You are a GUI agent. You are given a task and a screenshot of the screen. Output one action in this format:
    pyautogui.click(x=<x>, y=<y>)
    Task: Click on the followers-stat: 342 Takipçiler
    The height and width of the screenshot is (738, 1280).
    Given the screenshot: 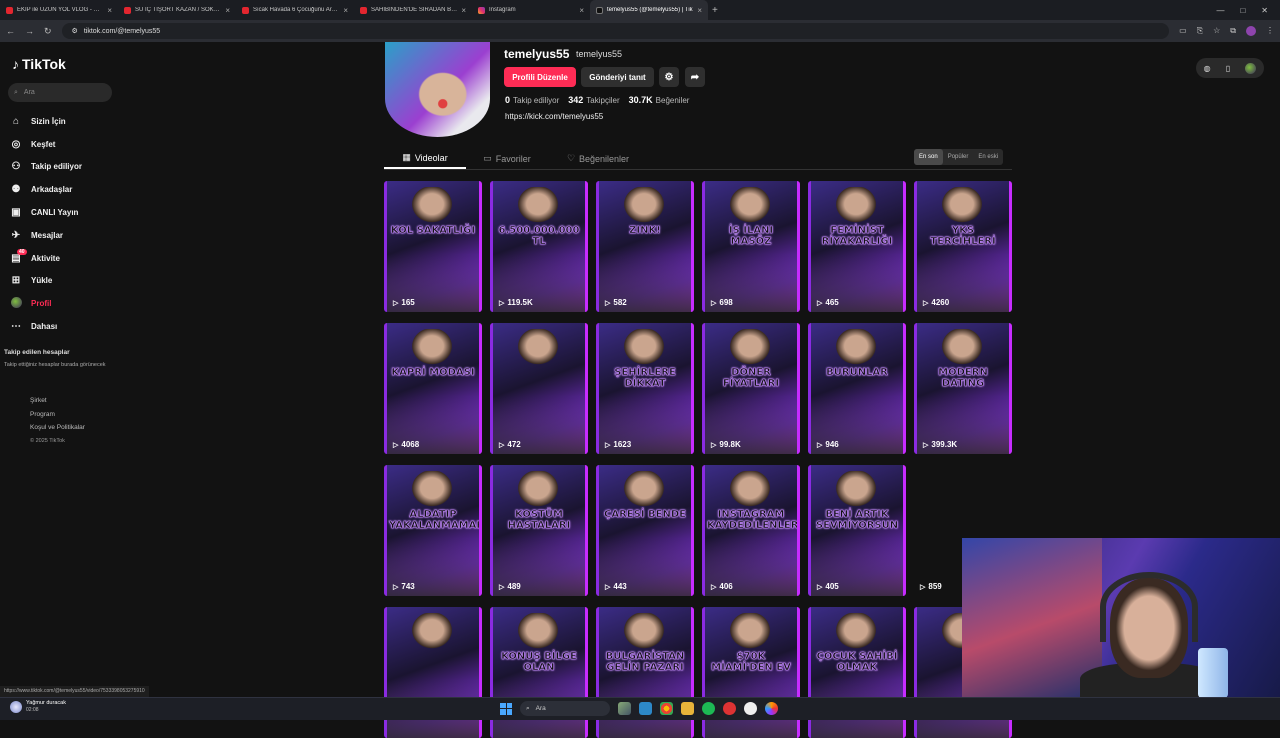 What is the action you would take?
    pyautogui.click(x=593, y=100)
    